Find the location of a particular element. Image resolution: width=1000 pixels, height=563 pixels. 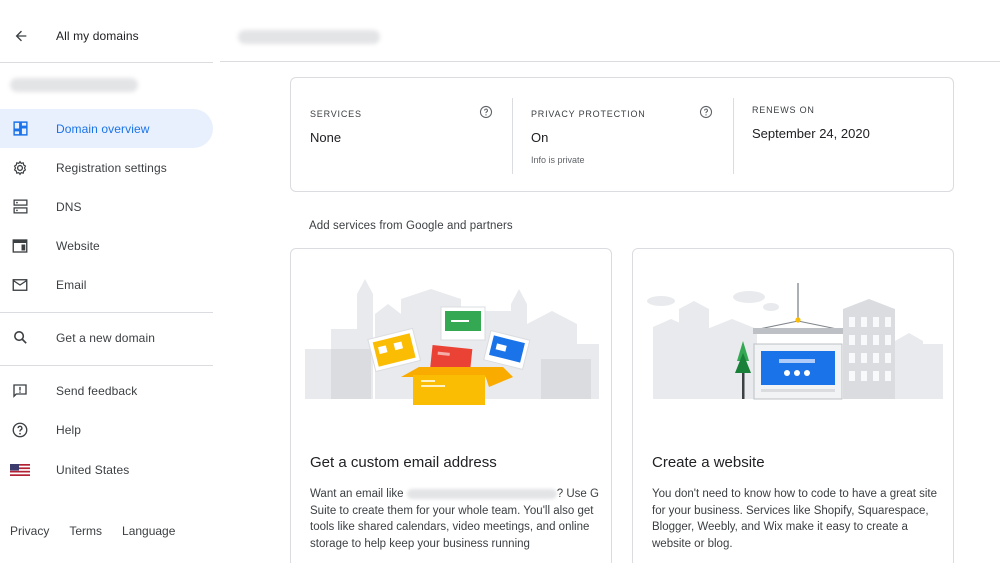

sidebar-item-label: United States is located at coordinates (93, 469).